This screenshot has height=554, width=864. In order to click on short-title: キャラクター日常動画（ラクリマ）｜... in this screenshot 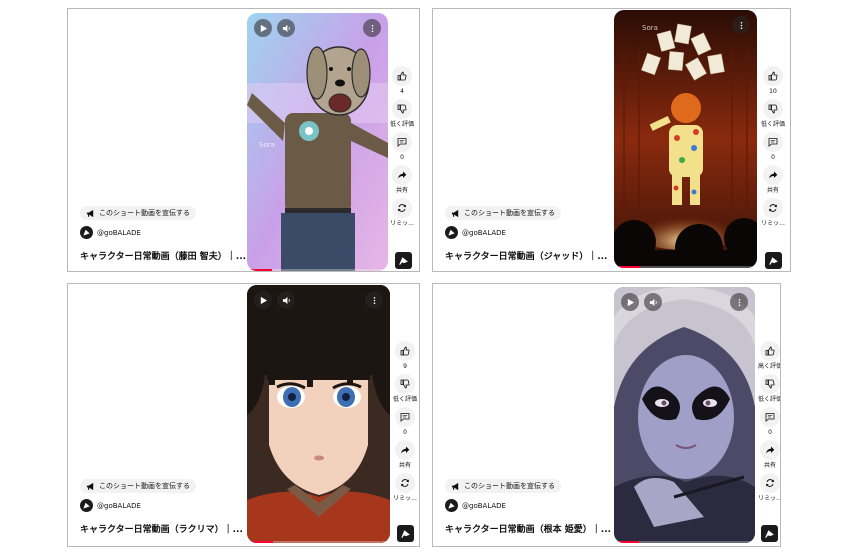, I will do `click(161, 528)`.